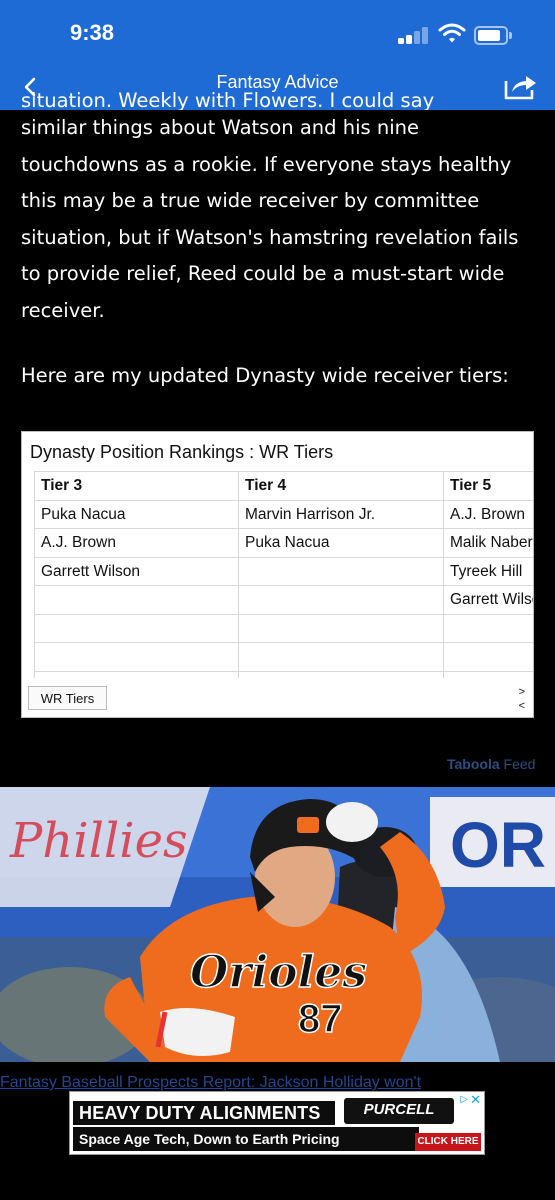 The width and height of the screenshot is (555, 1200). Describe the element at coordinates (92, 32) in the screenshot. I see `status-time: 9:38` at that location.